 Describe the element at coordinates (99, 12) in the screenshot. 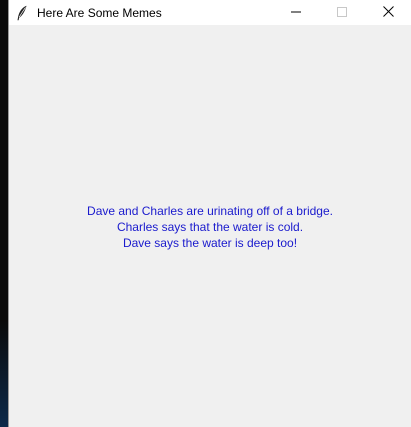

I see `window-title: Here Are Some Memes` at that location.